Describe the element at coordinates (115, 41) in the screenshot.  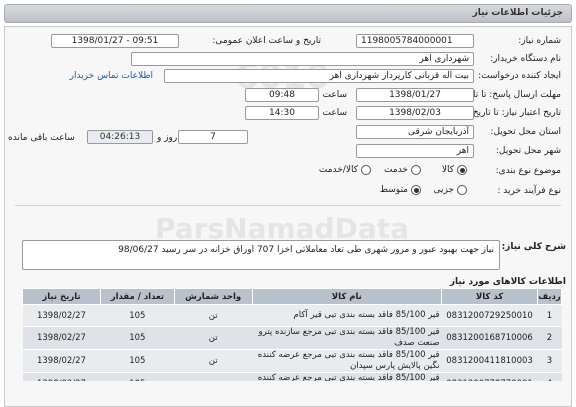
I see `announce-datetime-field: 1398/01/27 - 09:51` at that location.